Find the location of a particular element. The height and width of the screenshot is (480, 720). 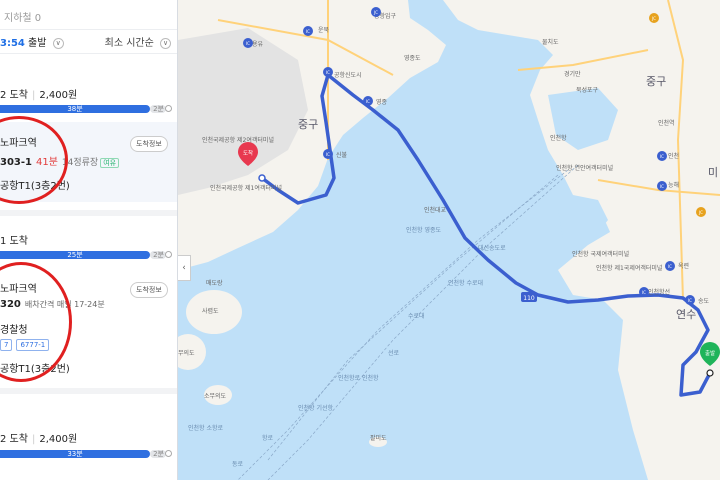

departure-row: 3:54 출발 ∨ 최소 시간순 ∨ is located at coordinates (88, 42).